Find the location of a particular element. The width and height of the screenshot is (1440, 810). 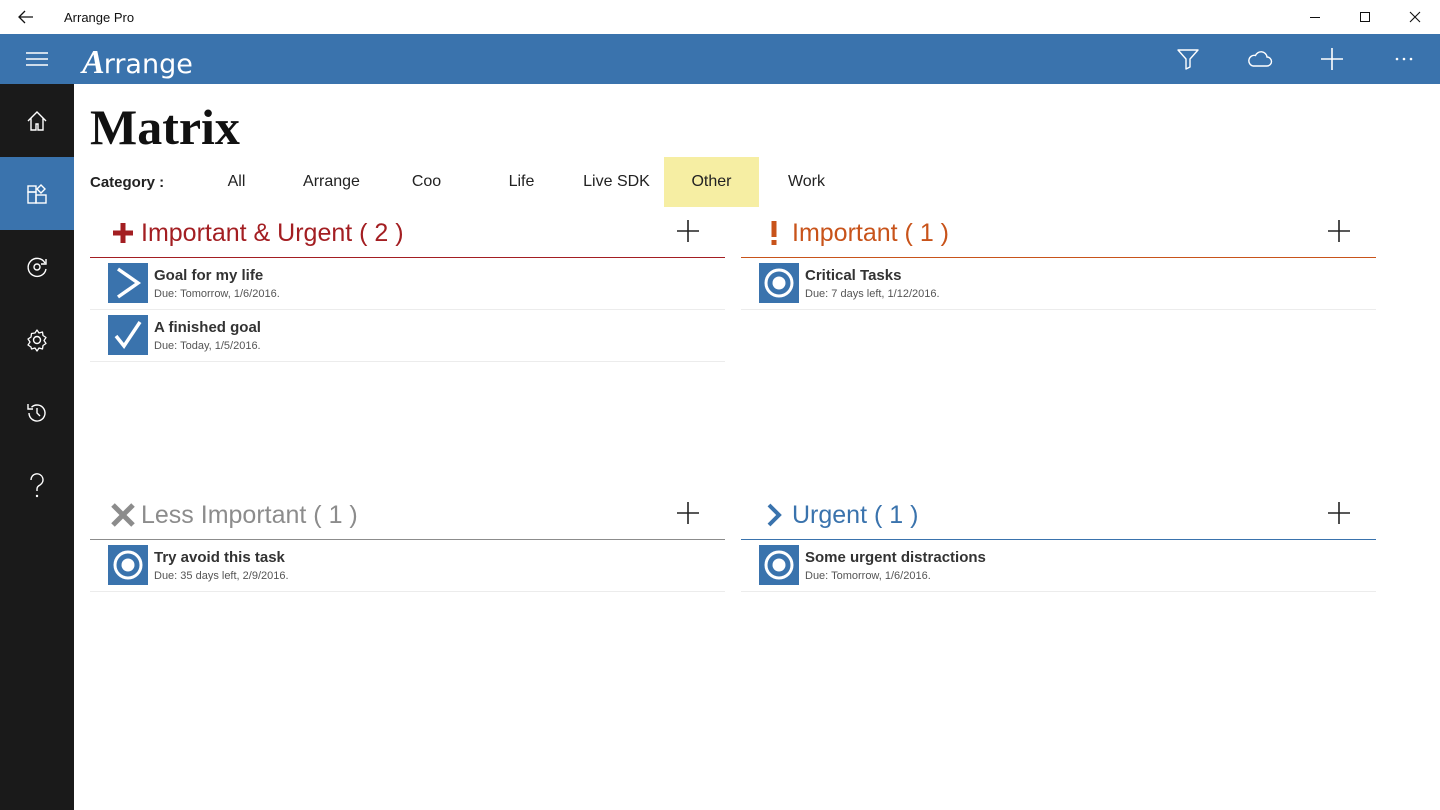

filter-button is located at coordinates (1188, 59).